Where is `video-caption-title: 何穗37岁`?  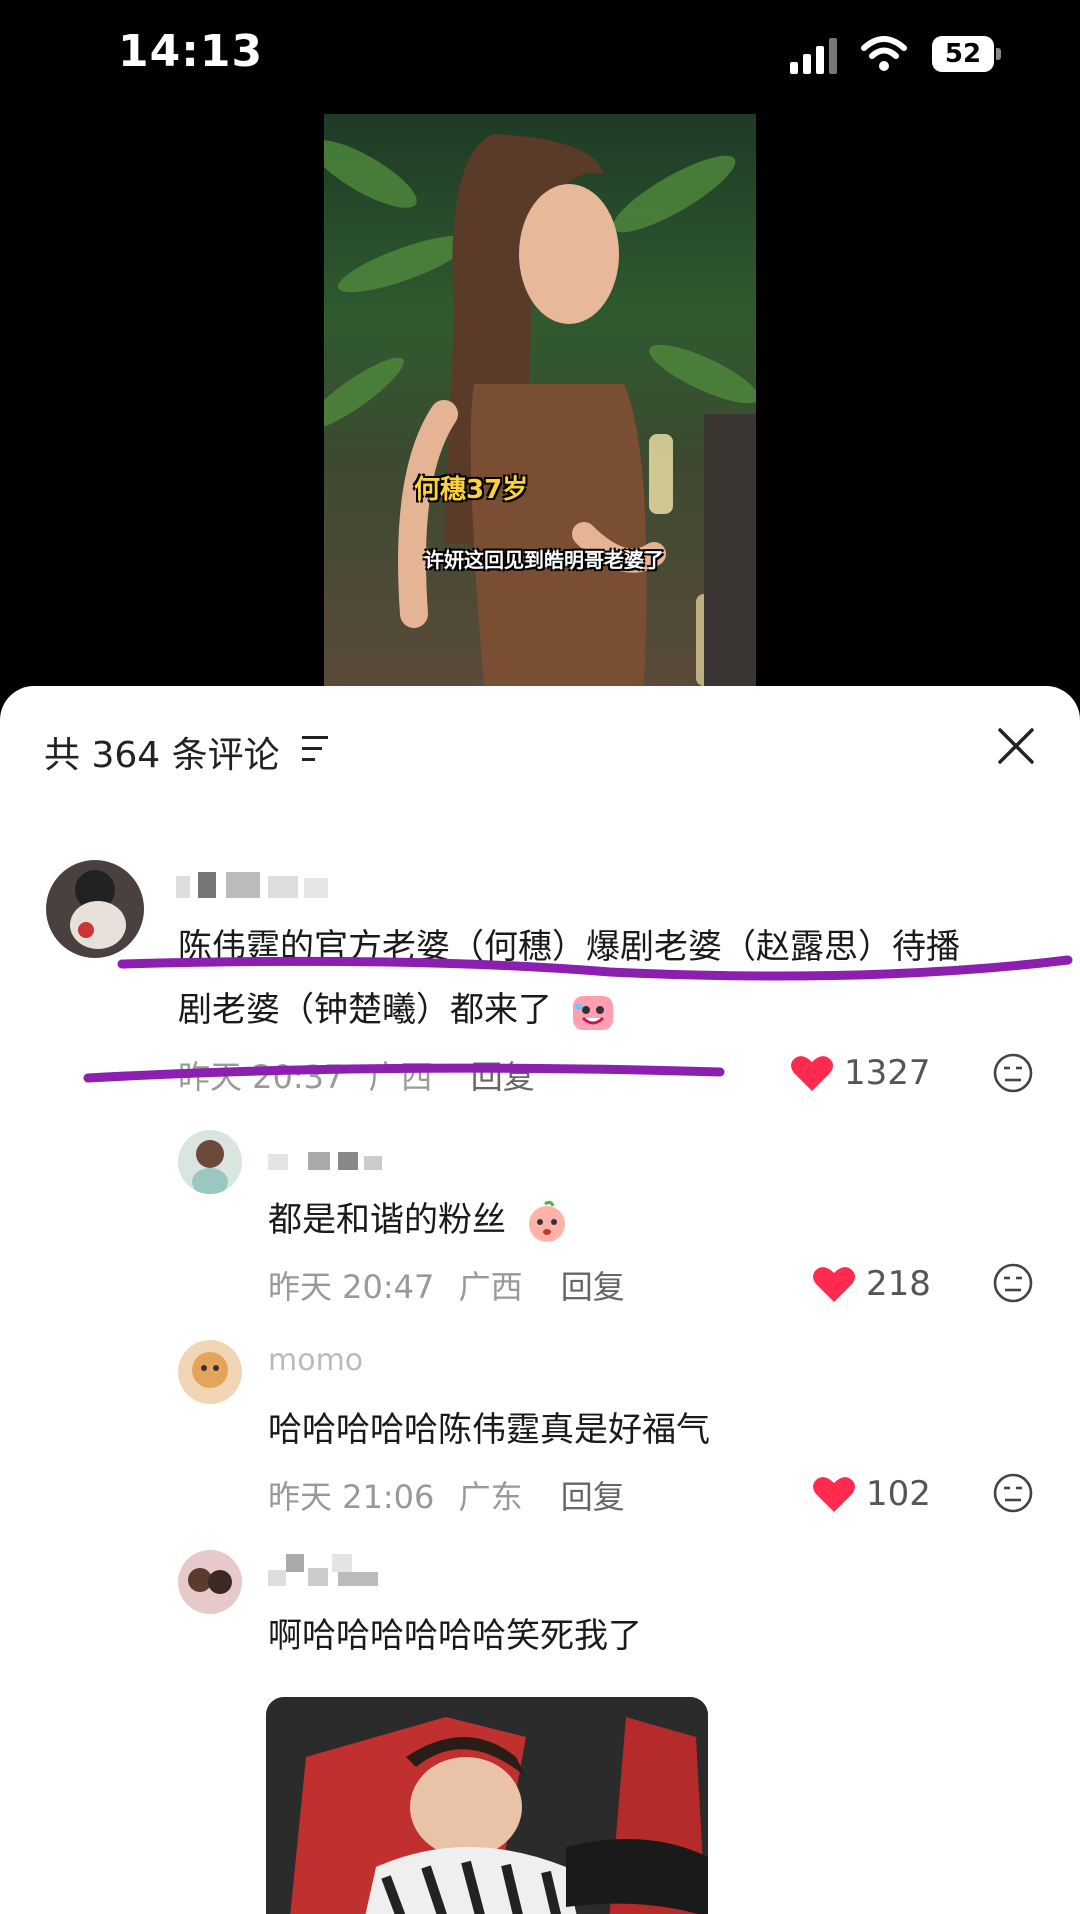
video-caption-title: 何穗37岁 is located at coordinates (471, 490).